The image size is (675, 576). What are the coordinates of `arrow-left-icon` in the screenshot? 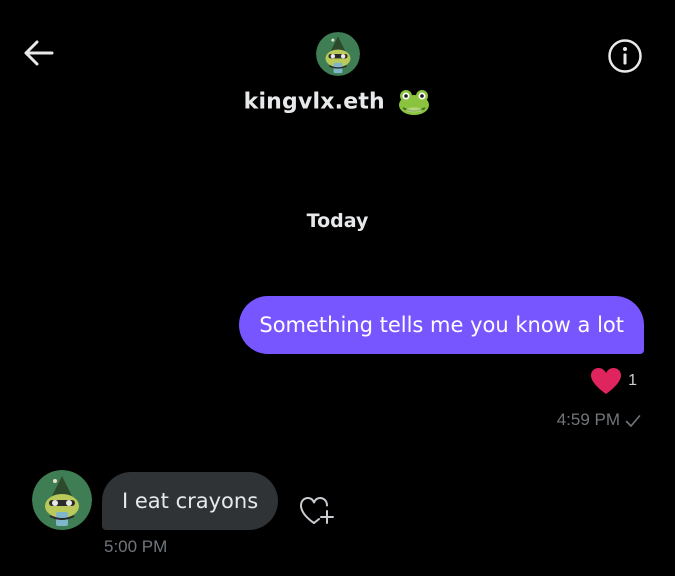 It's located at (39, 53).